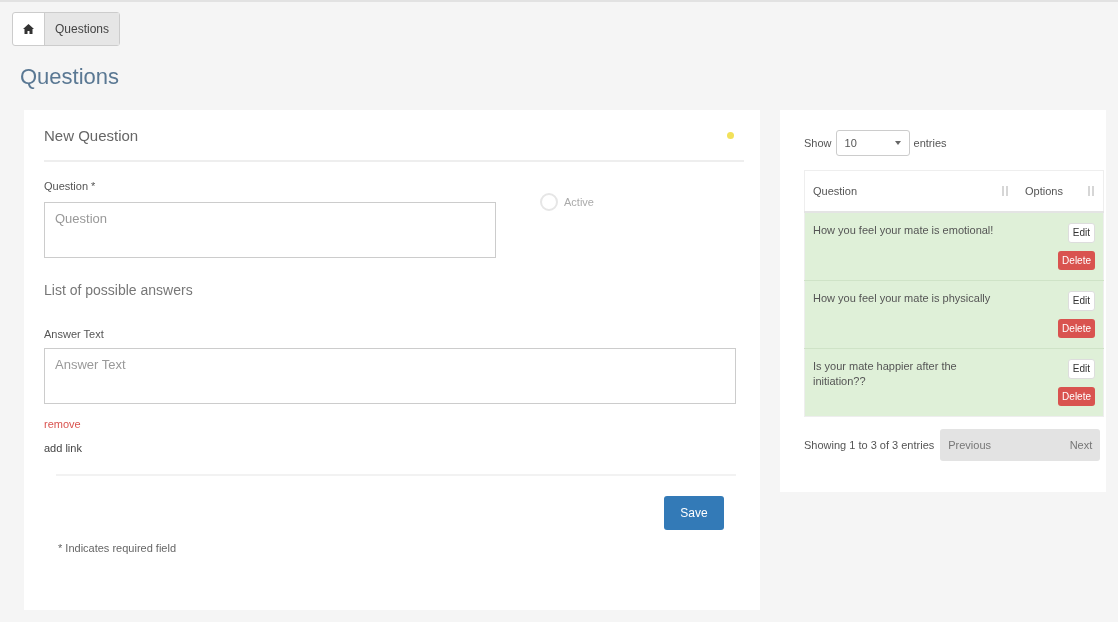 The image size is (1118, 622). Describe the element at coordinates (579, 202) in the screenshot. I see `checkbox-label: Active` at that location.